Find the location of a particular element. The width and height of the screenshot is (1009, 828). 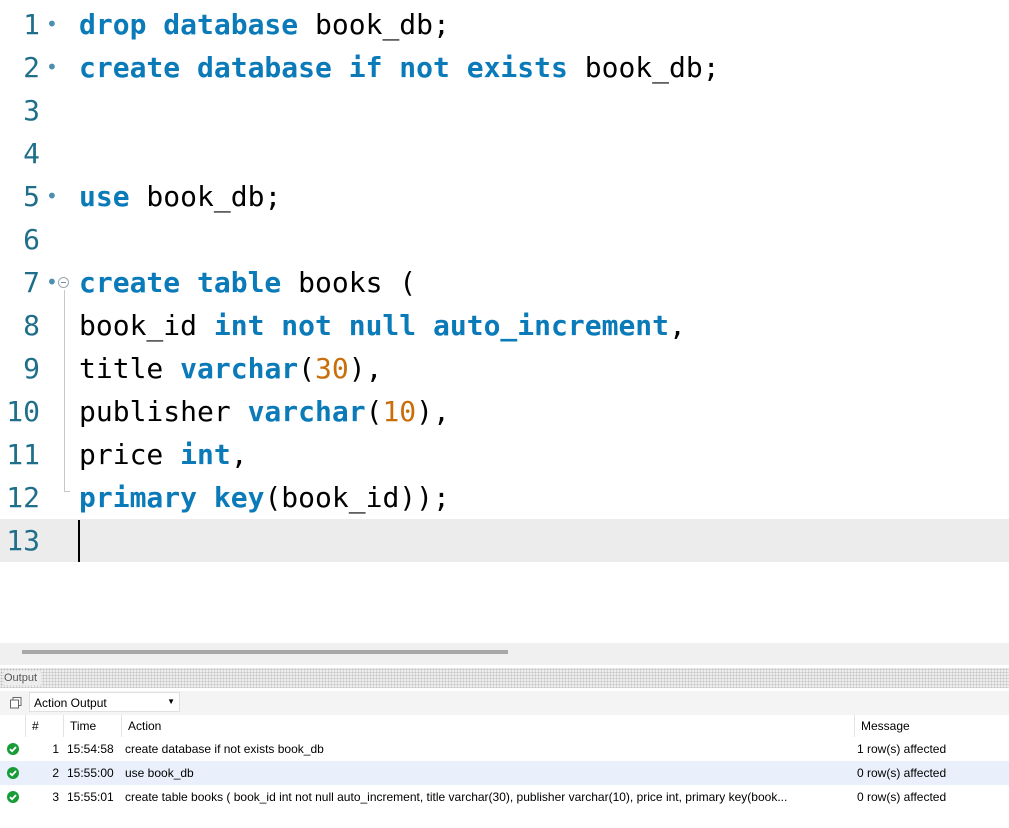

code-text: use book_db; is located at coordinates (180, 196).